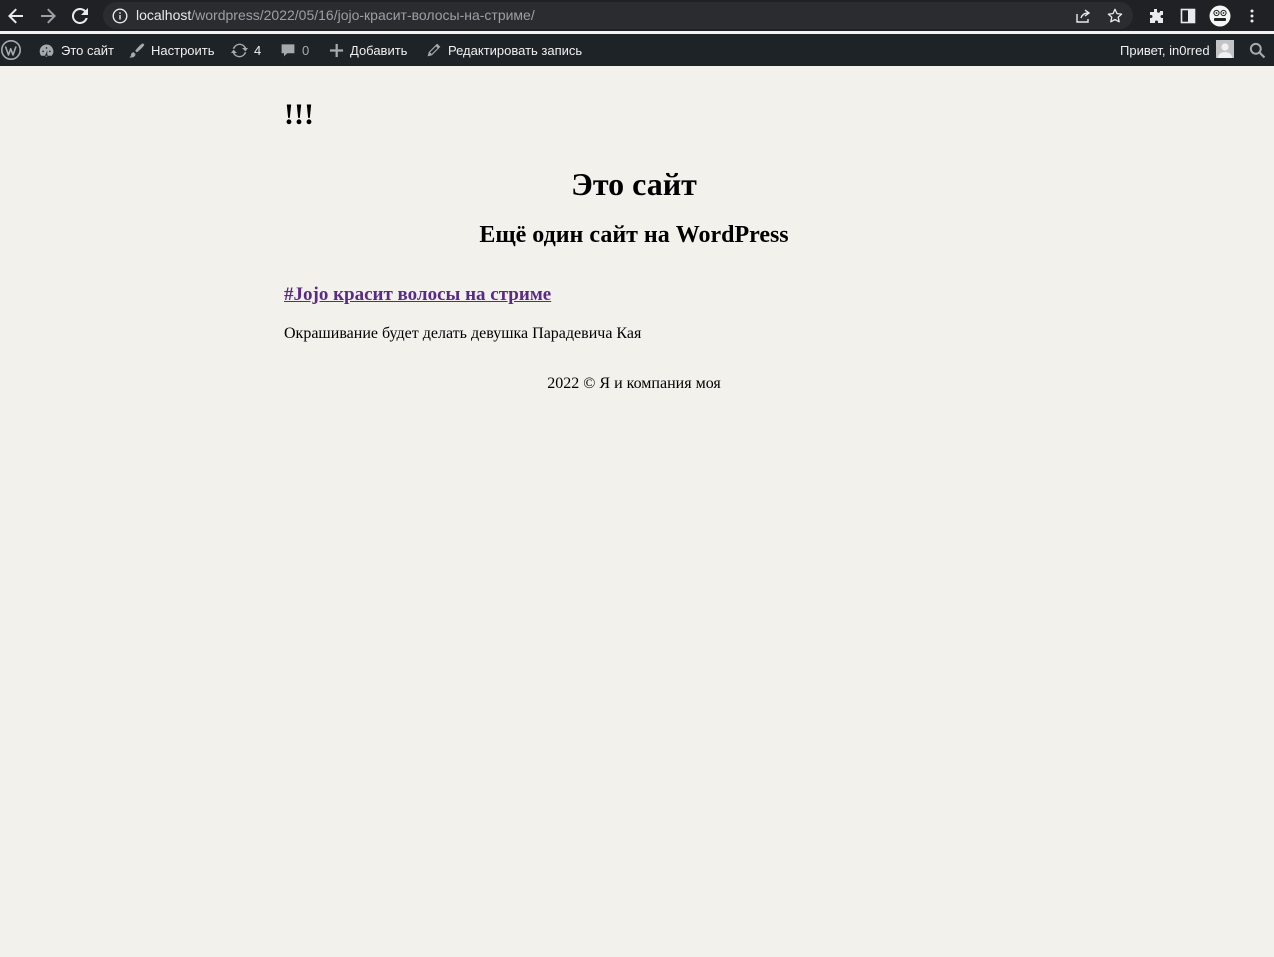  I want to click on site-title: Это сайт, so click(634, 184).